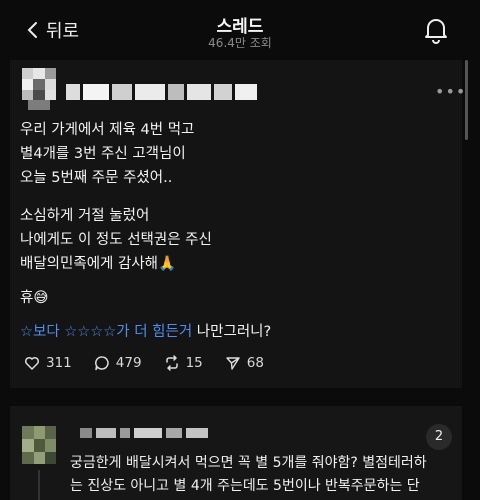  What do you see at coordinates (106, 332) in the screenshot?
I see `hashtag-link: ☆보다 ☆☆☆☆가 더 힘든거` at bounding box center [106, 332].